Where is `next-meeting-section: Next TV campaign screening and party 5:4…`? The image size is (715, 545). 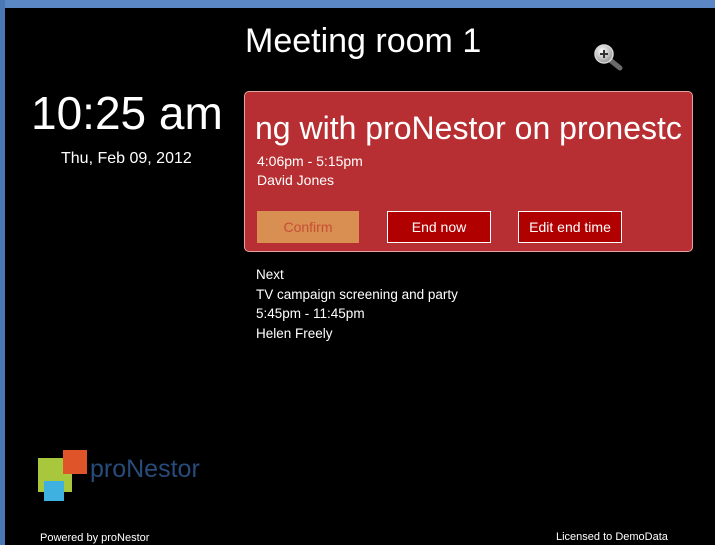 next-meeting-section: Next TV campaign screening and party 5:4… is located at coordinates (357, 304).